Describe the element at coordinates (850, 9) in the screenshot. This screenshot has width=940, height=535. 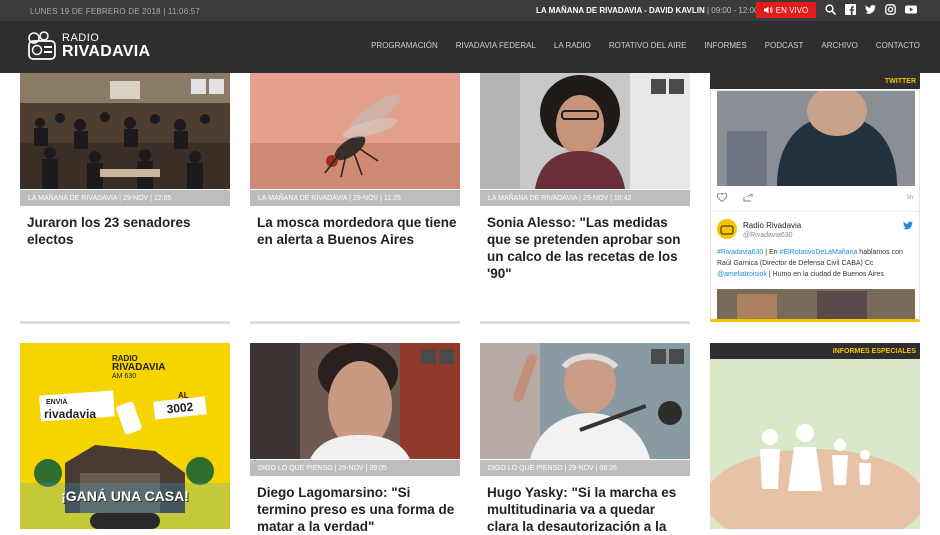
I see `facebook-icon` at that location.